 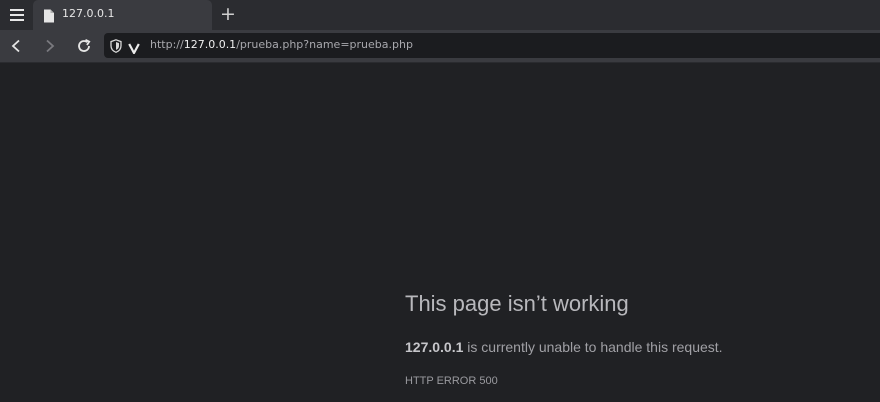 I want to click on tab-active: 127.0.0.1, so click(x=122, y=15).